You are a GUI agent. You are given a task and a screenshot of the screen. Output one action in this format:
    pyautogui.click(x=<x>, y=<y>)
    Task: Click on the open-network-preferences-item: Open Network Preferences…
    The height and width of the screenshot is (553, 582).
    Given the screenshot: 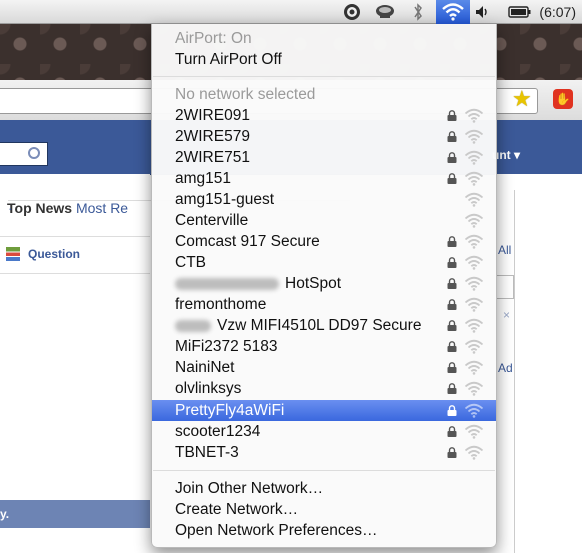 What is the action you would take?
    pyautogui.click(x=324, y=530)
    